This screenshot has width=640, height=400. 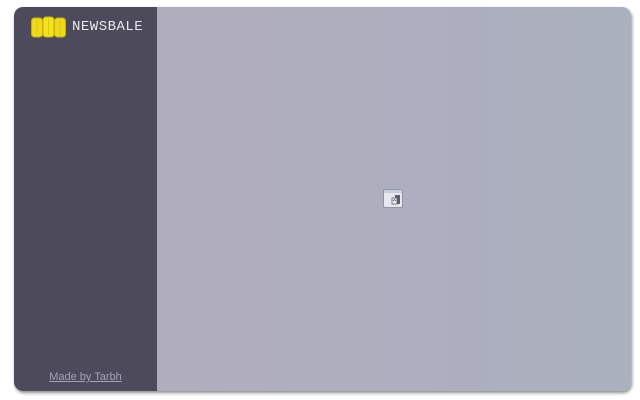 I want to click on brand: NEWSBALE, so click(x=87, y=27).